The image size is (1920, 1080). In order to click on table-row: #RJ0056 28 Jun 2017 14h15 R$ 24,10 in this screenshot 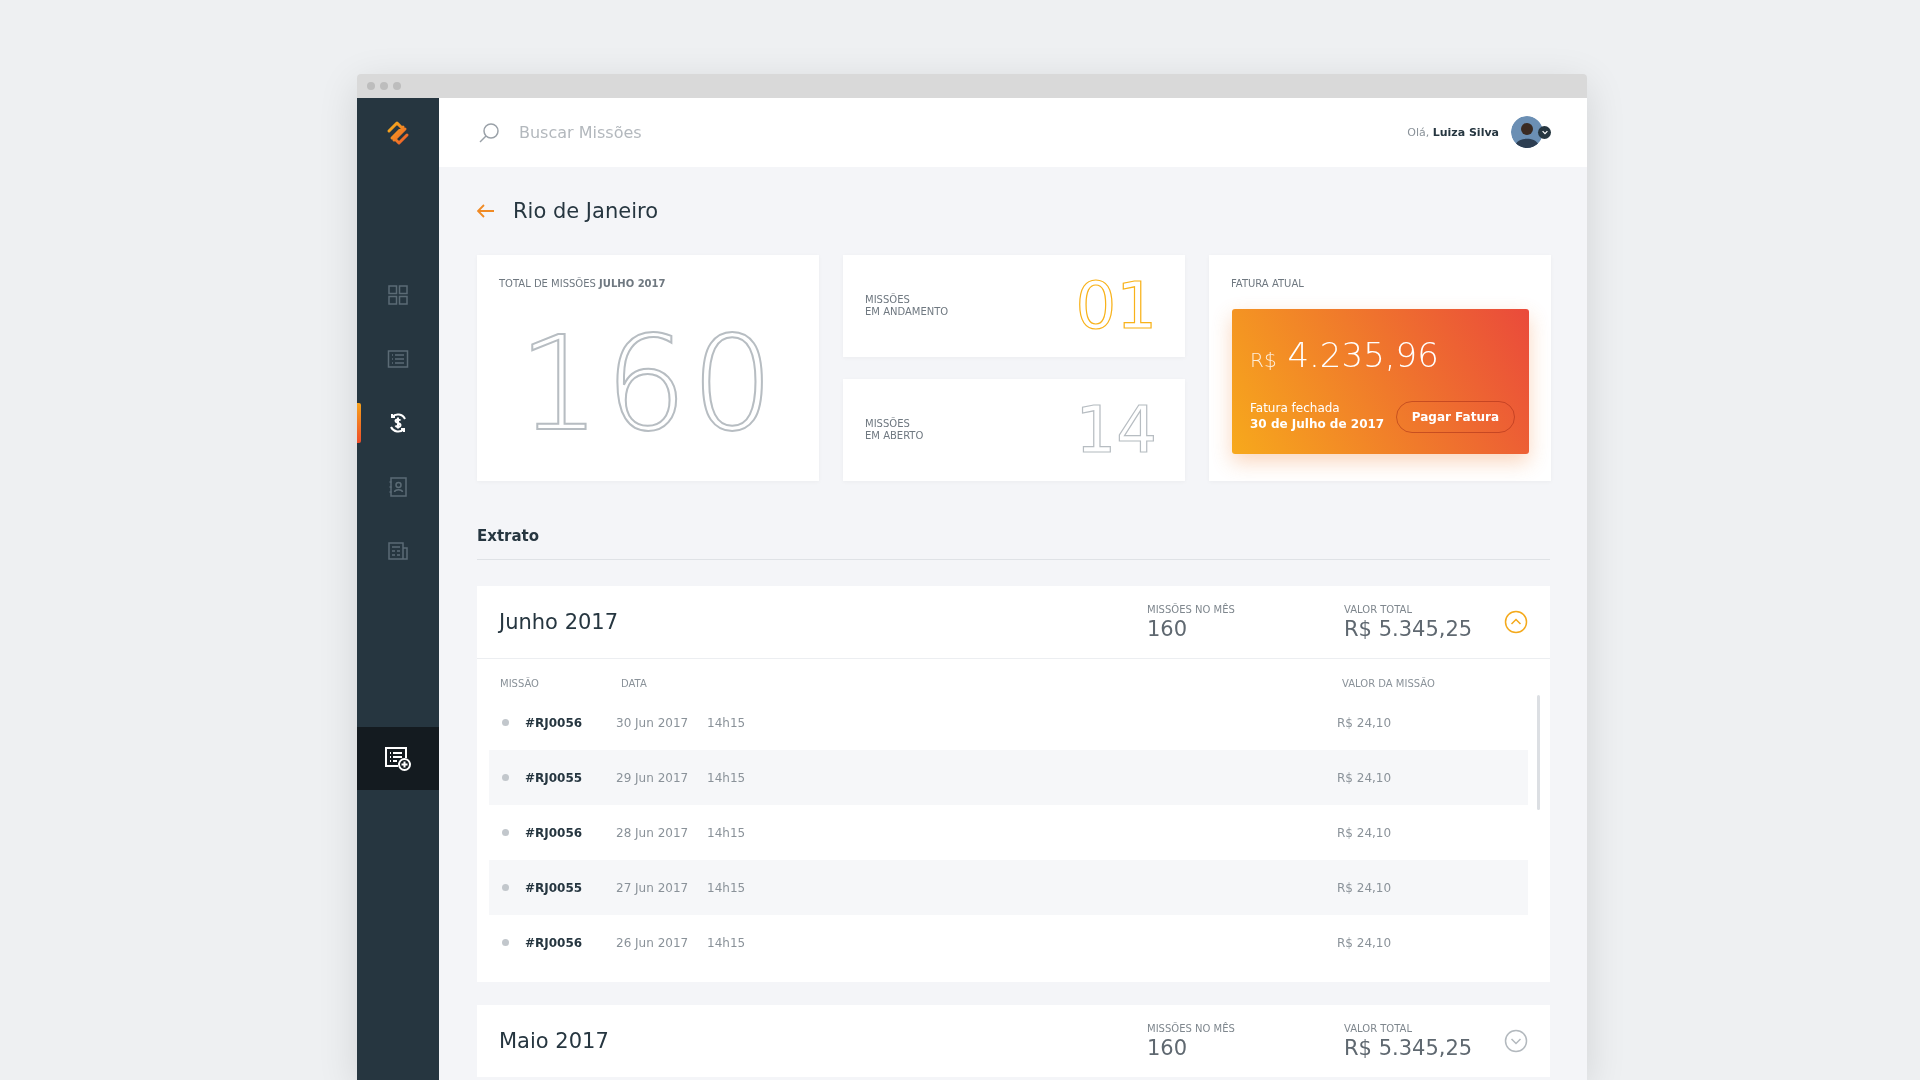, I will do `click(1008, 832)`.